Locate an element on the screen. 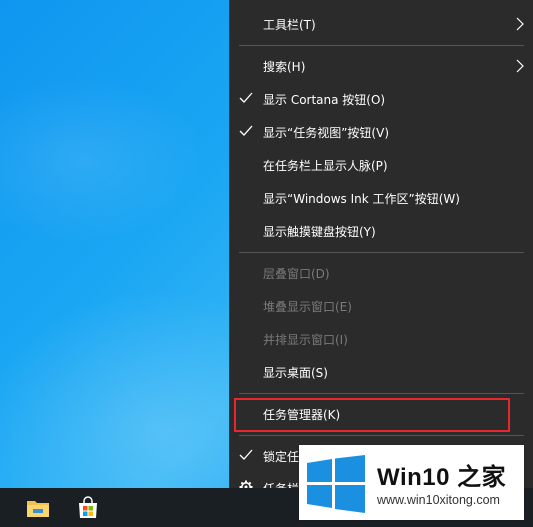 The width and height of the screenshot is (533, 527). menu-item-label: 显示“Windows Ink 工作区”按钮(W) is located at coordinates (361, 198).